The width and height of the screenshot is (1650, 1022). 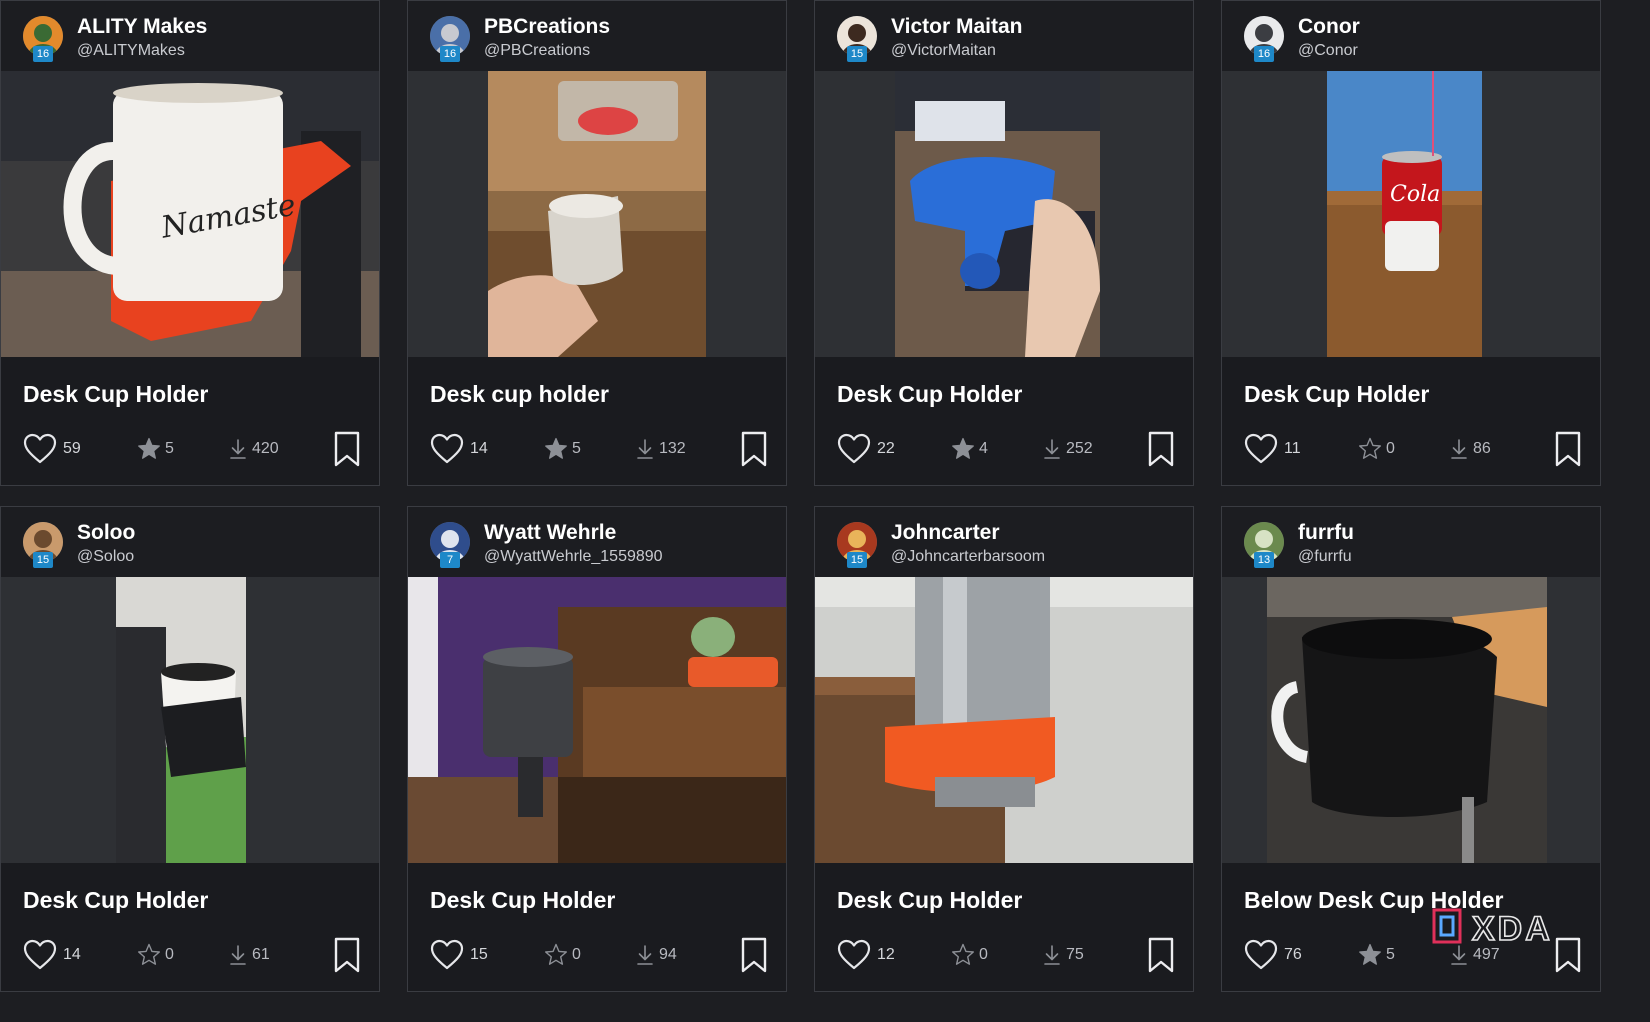 I want to click on download-count: 420, so click(x=265, y=448).